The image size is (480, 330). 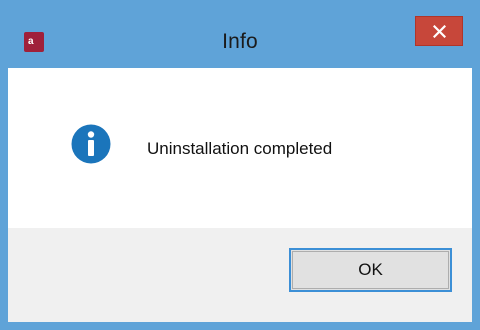 I want to click on close-icon, so click(x=439, y=31).